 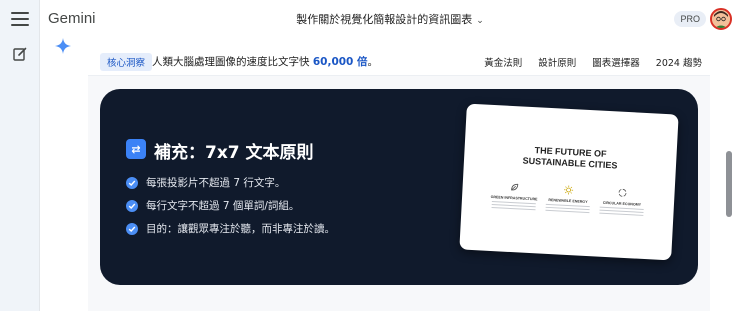 I want to click on side-rail, so click(x=20, y=155).